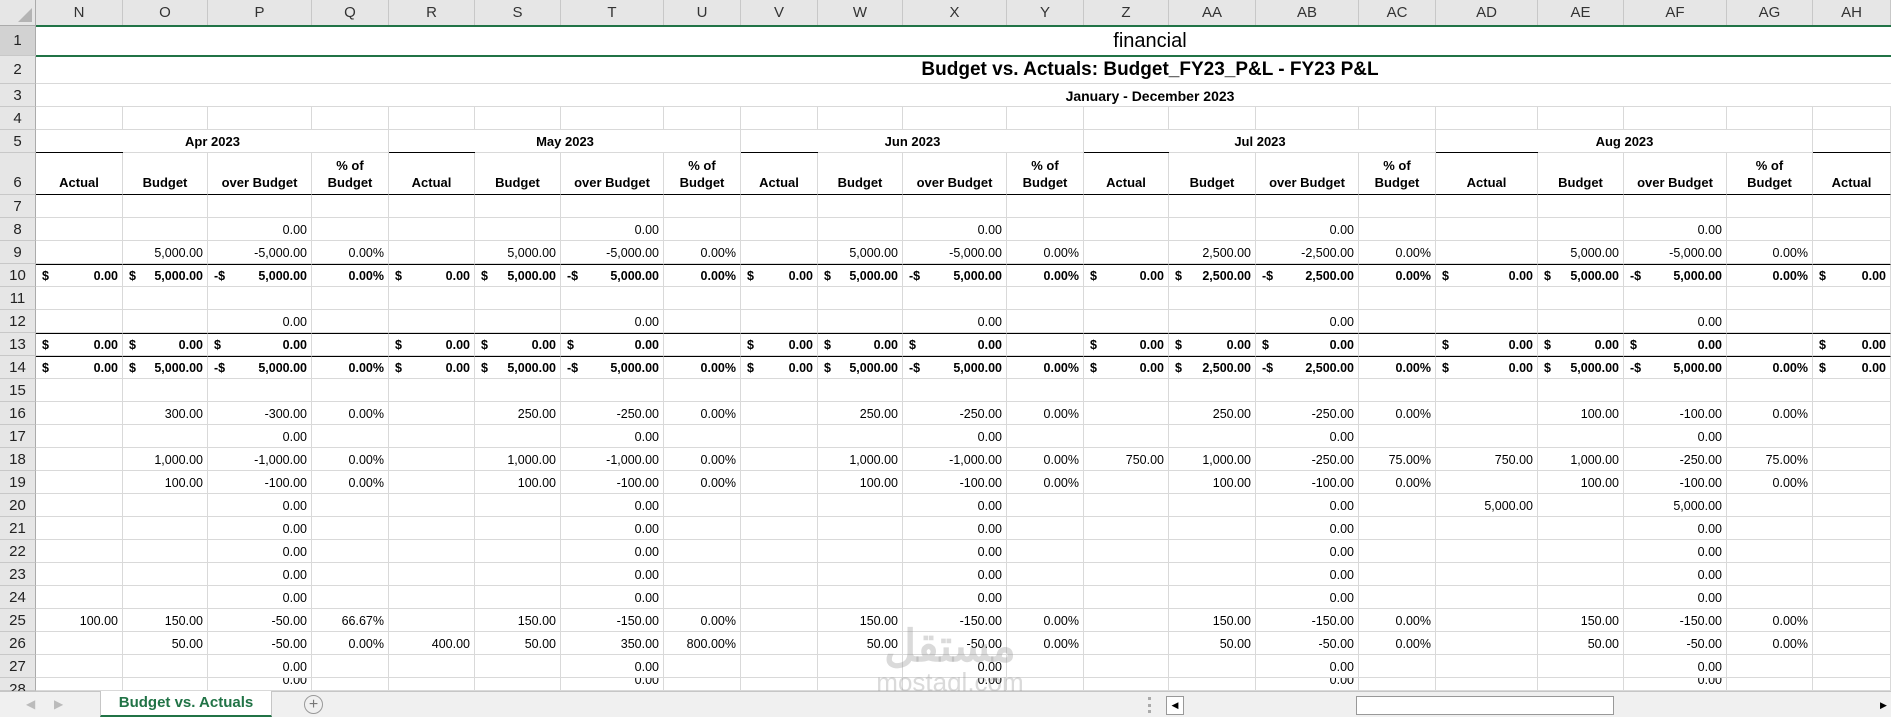 Image resolution: width=1891 pixels, height=717 pixels. I want to click on table-cell: -150.00, so click(1307, 620).